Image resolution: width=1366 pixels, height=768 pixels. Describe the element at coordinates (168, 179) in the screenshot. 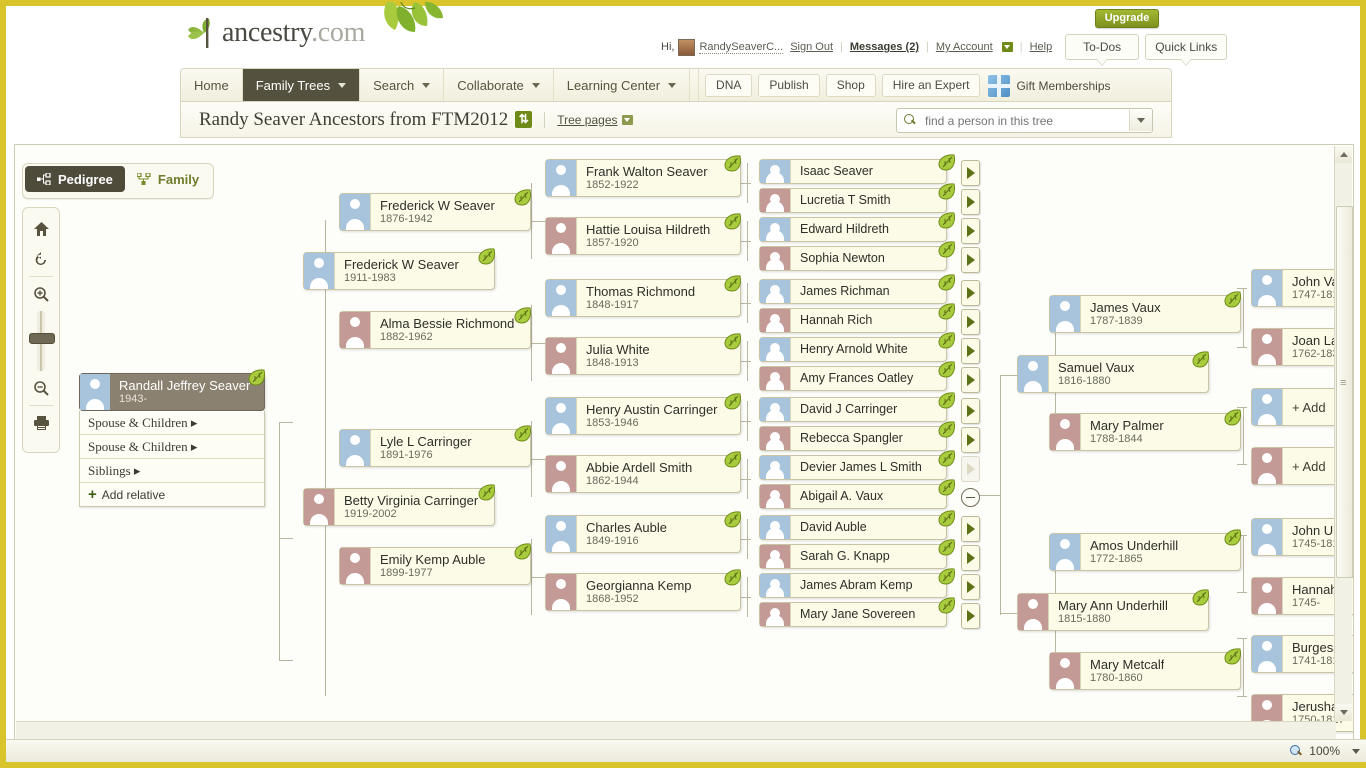

I see `tab-family: Family` at that location.